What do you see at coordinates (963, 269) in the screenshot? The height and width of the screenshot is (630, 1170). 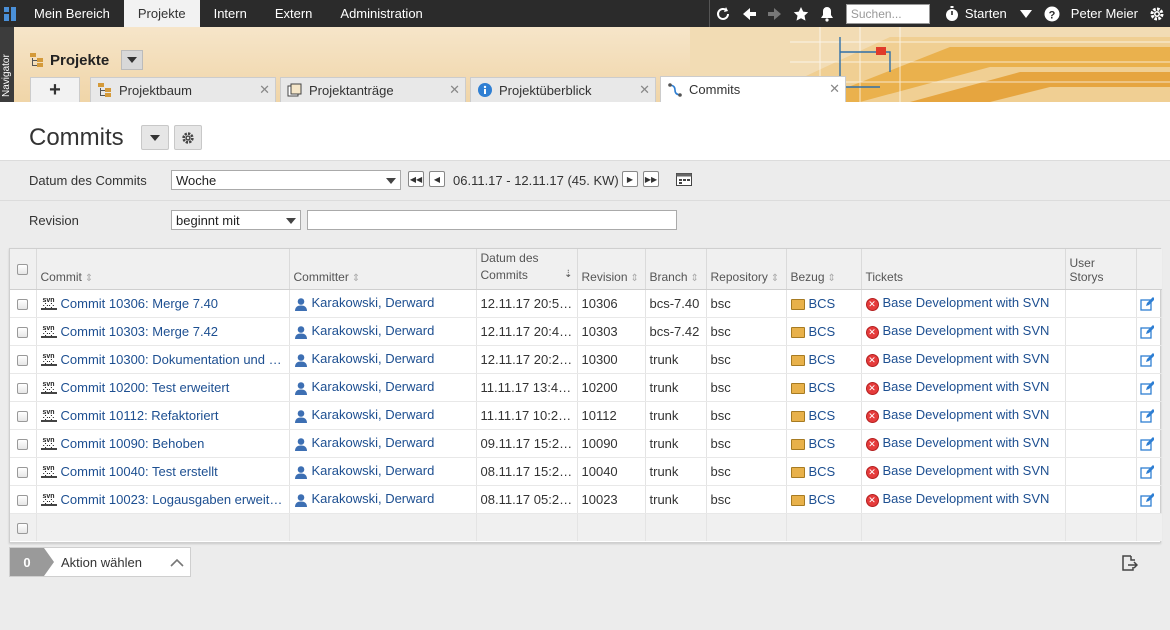 I see `column-header-tickets: Tickets` at bounding box center [963, 269].